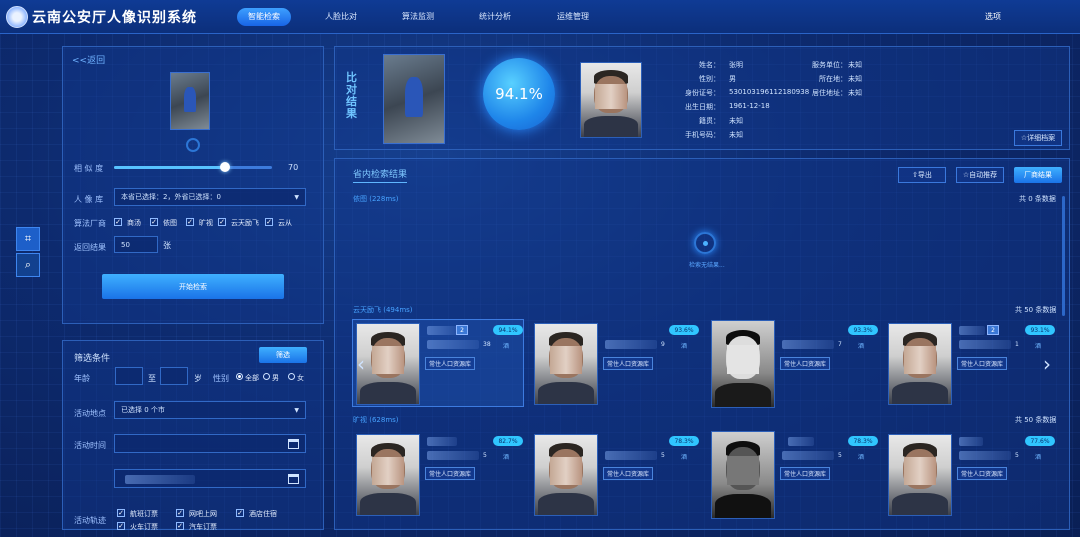  Describe the element at coordinates (840, 344) in the screenshot. I see `result-number: 7` at that location.